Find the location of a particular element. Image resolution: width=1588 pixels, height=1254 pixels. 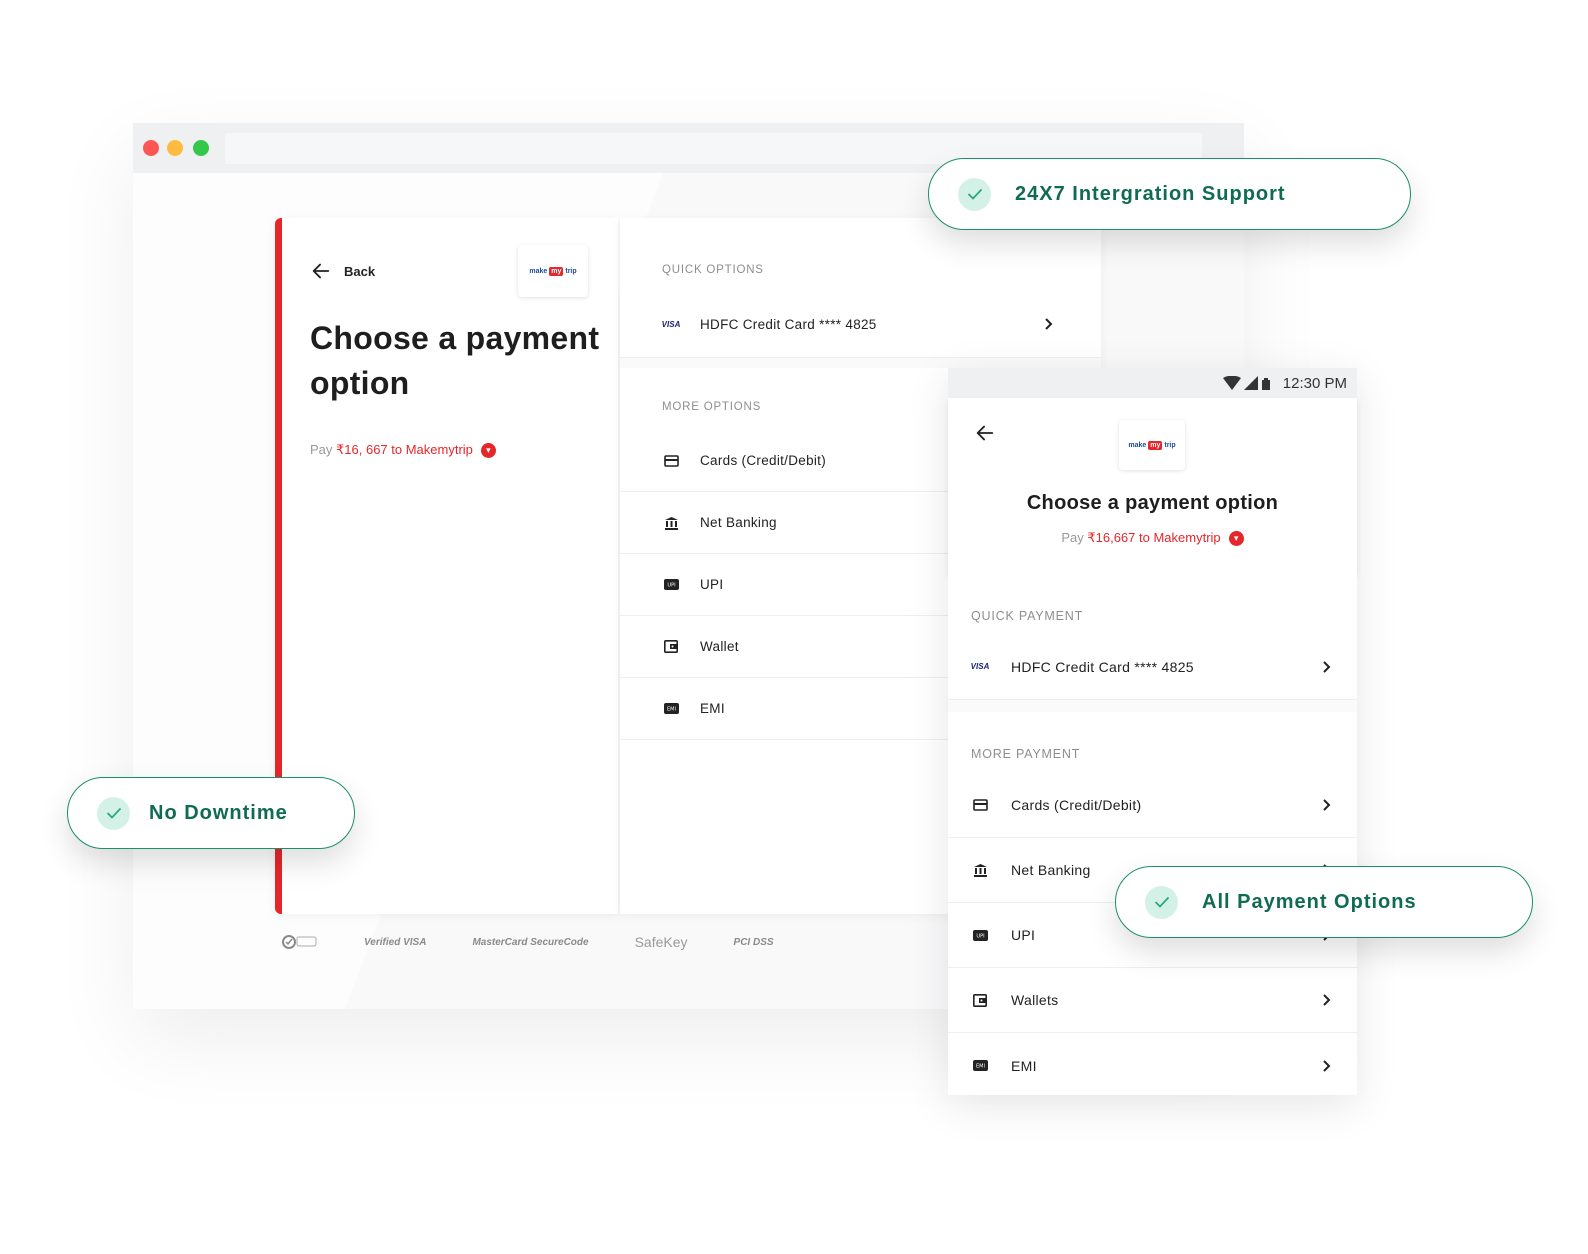

pay-amount-line: Pay ₹16,667 to Makemytrip ▾ is located at coordinates (1152, 538).